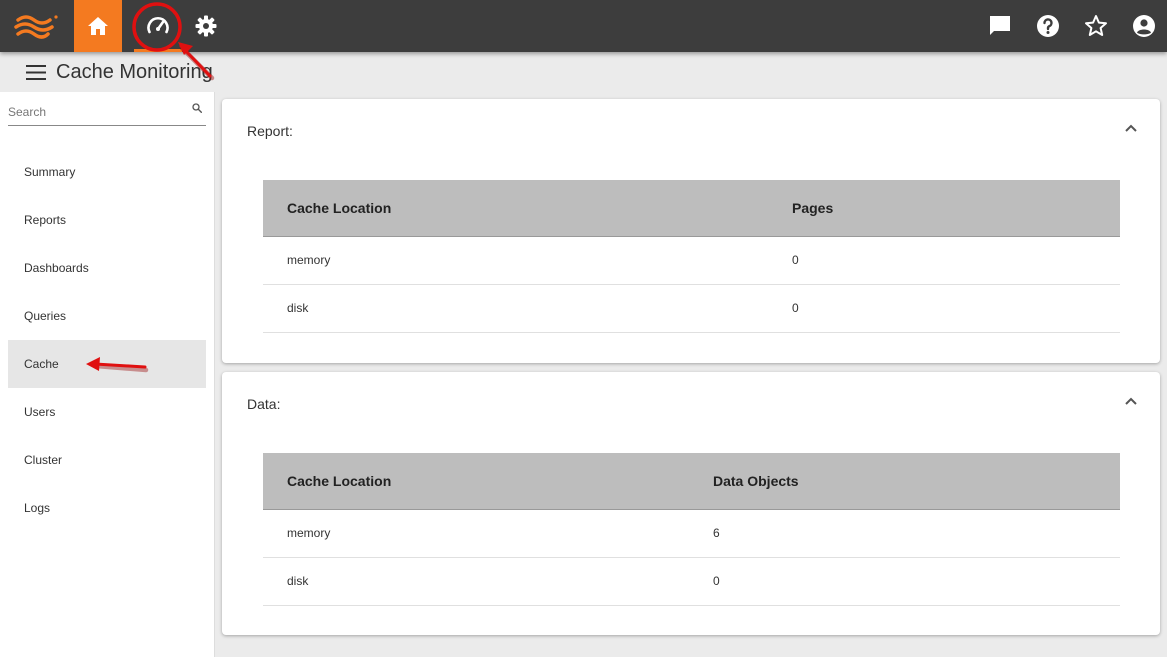  Describe the element at coordinates (1144, 26) in the screenshot. I see `account-icon` at that location.